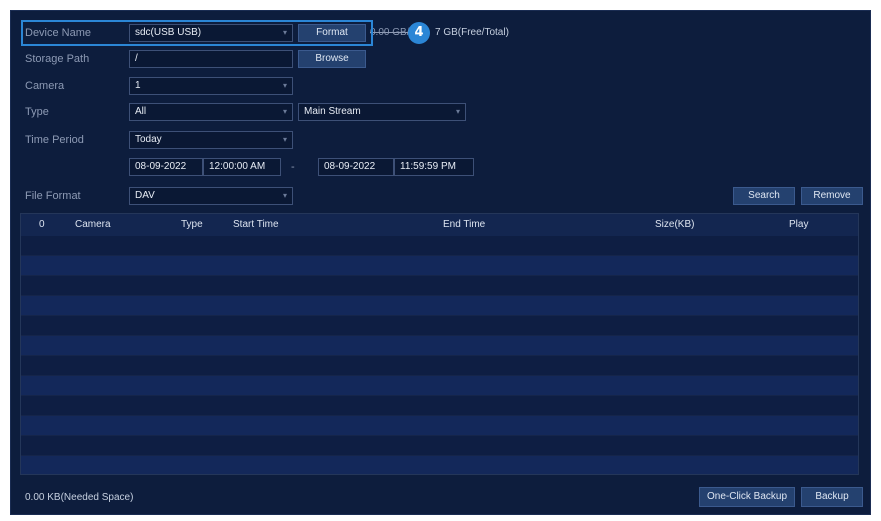 The image size is (881, 521). What do you see at coordinates (211, 140) in the screenshot?
I see `time-period-select: Today ▾` at bounding box center [211, 140].